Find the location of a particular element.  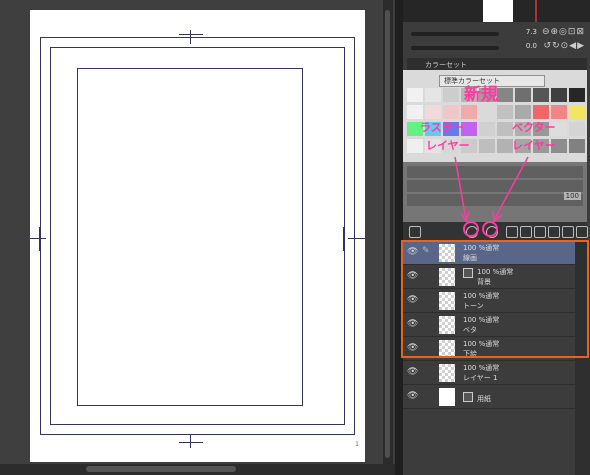

blend-mode-row is located at coordinates (495, 186).